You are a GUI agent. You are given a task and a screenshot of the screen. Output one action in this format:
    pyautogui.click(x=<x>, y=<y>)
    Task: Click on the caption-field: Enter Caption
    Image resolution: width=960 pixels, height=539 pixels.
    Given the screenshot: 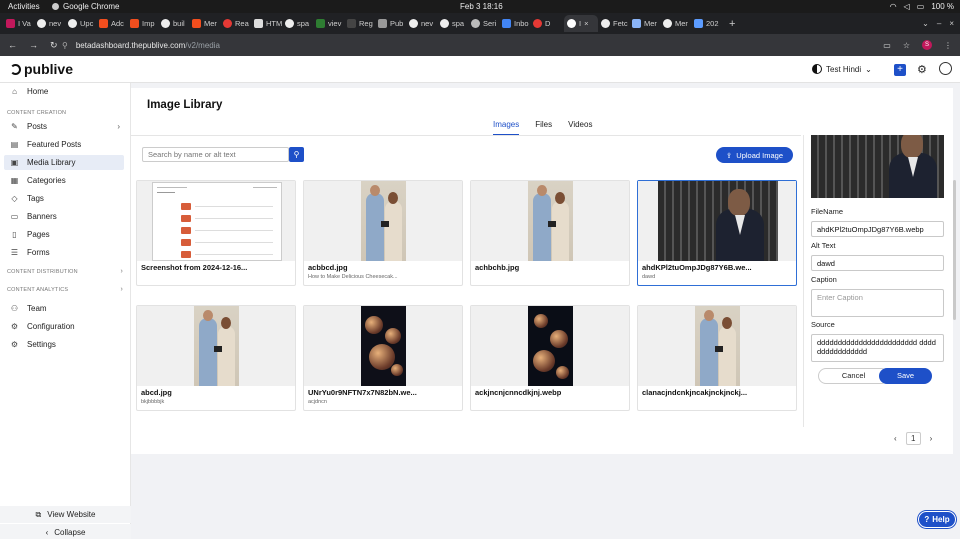 What is the action you would take?
    pyautogui.click(x=877, y=303)
    